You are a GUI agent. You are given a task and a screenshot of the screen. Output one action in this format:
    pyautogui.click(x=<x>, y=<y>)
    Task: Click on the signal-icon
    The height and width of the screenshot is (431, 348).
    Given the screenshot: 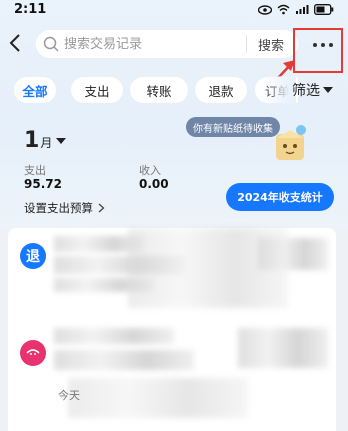 What is the action you would take?
    pyautogui.click(x=302, y=9)
    